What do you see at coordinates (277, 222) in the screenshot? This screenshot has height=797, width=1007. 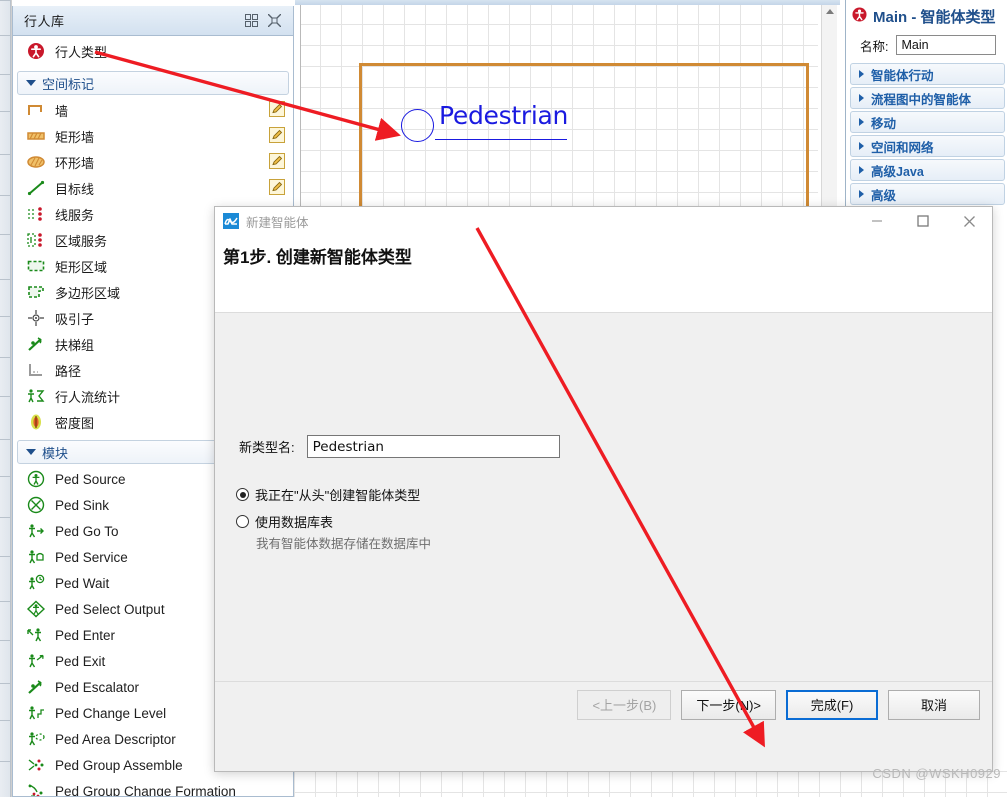 I see `dialog-title-text: 新建智能体` at bounding box center [277, 222].